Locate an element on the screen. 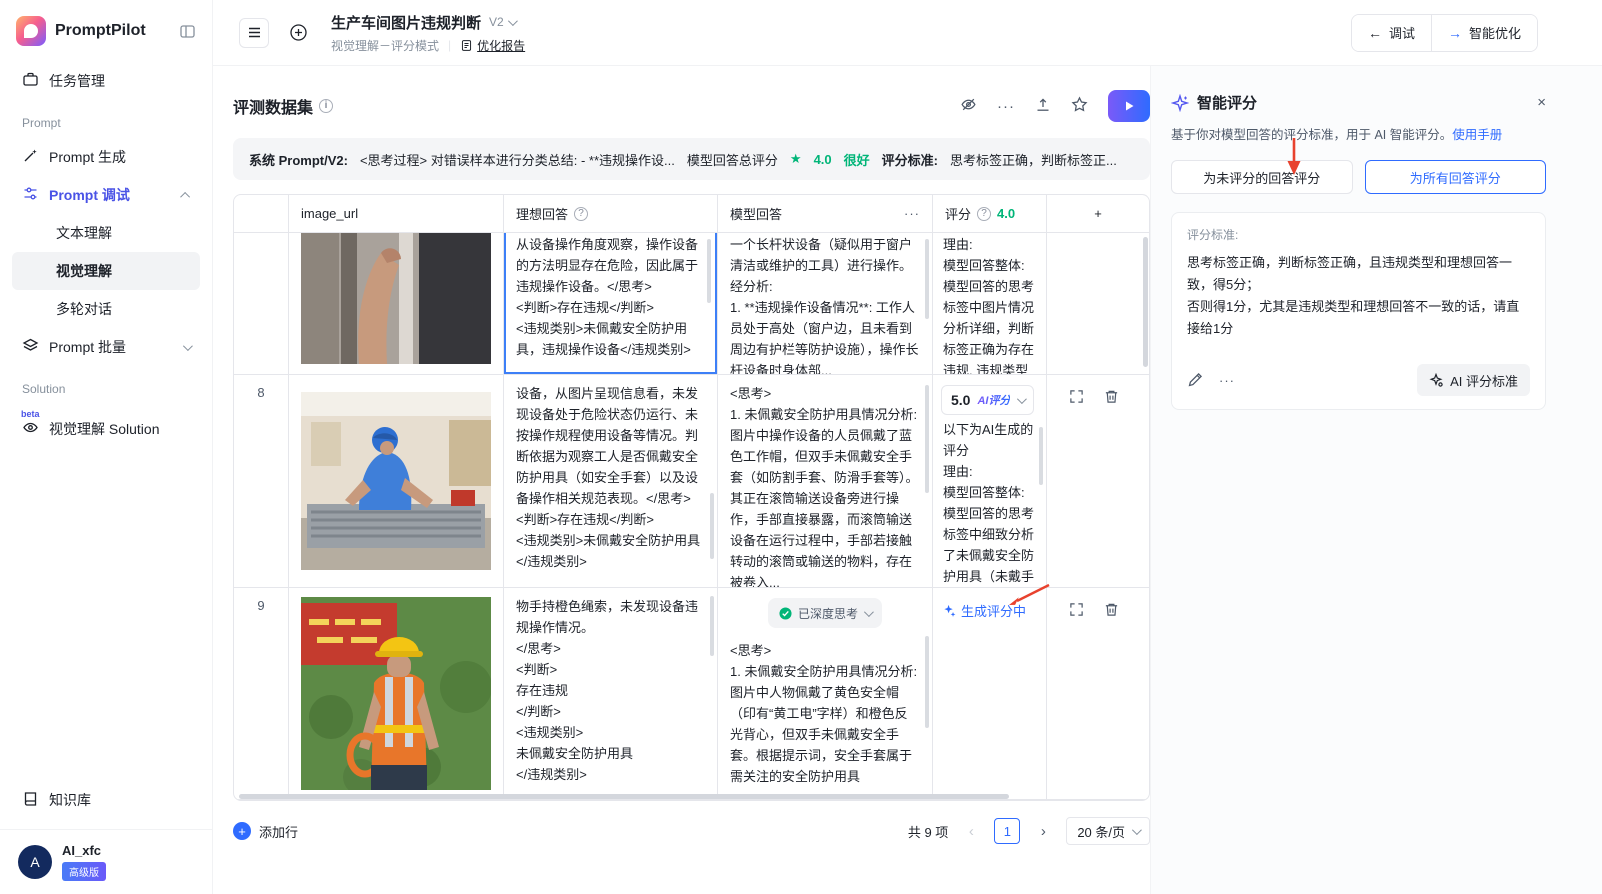  page-size-select: 20 条/页 is located at coordinates (1108, 831).